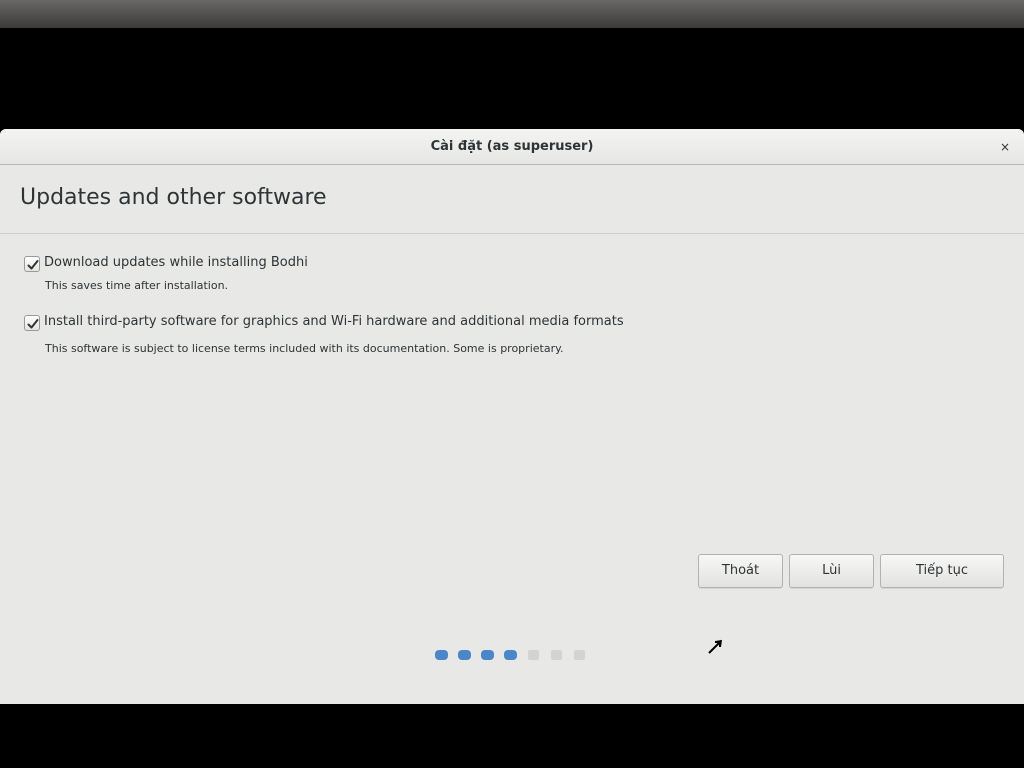  I want to click on download-updates-label: Download updates while installing Bodhi, so click(176, 262).